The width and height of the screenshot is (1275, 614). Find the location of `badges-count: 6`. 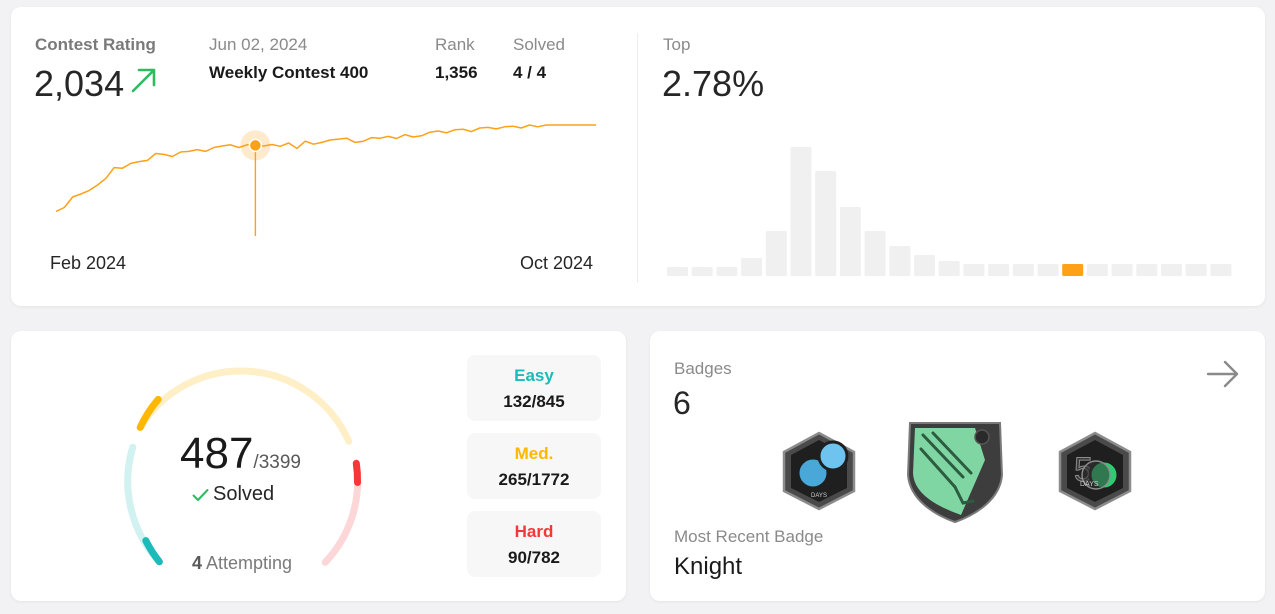

badges-count: 6 is located at coordinates (682, 403).